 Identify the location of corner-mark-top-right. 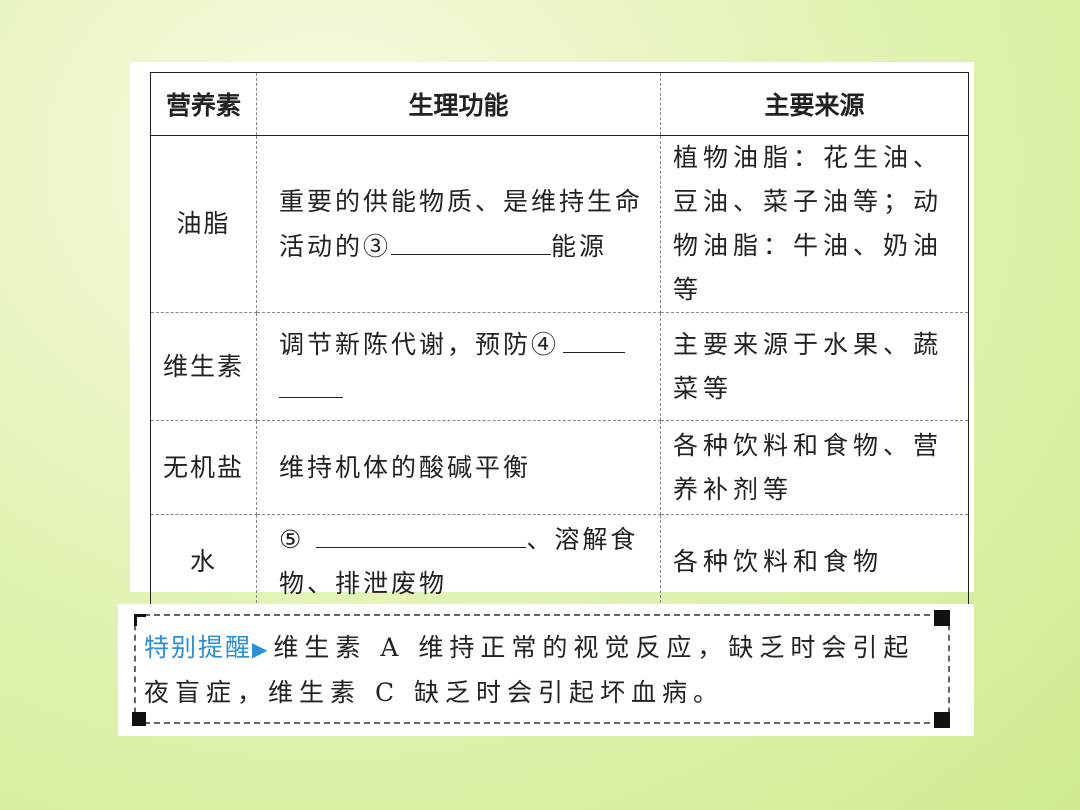
(942, 618).